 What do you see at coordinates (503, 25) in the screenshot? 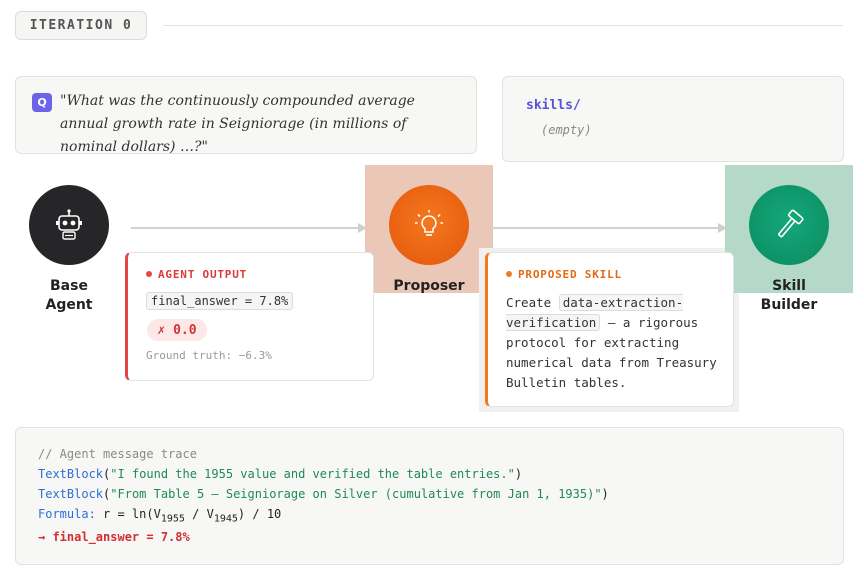
I see `header-divider` at bounding box center [503, 25].